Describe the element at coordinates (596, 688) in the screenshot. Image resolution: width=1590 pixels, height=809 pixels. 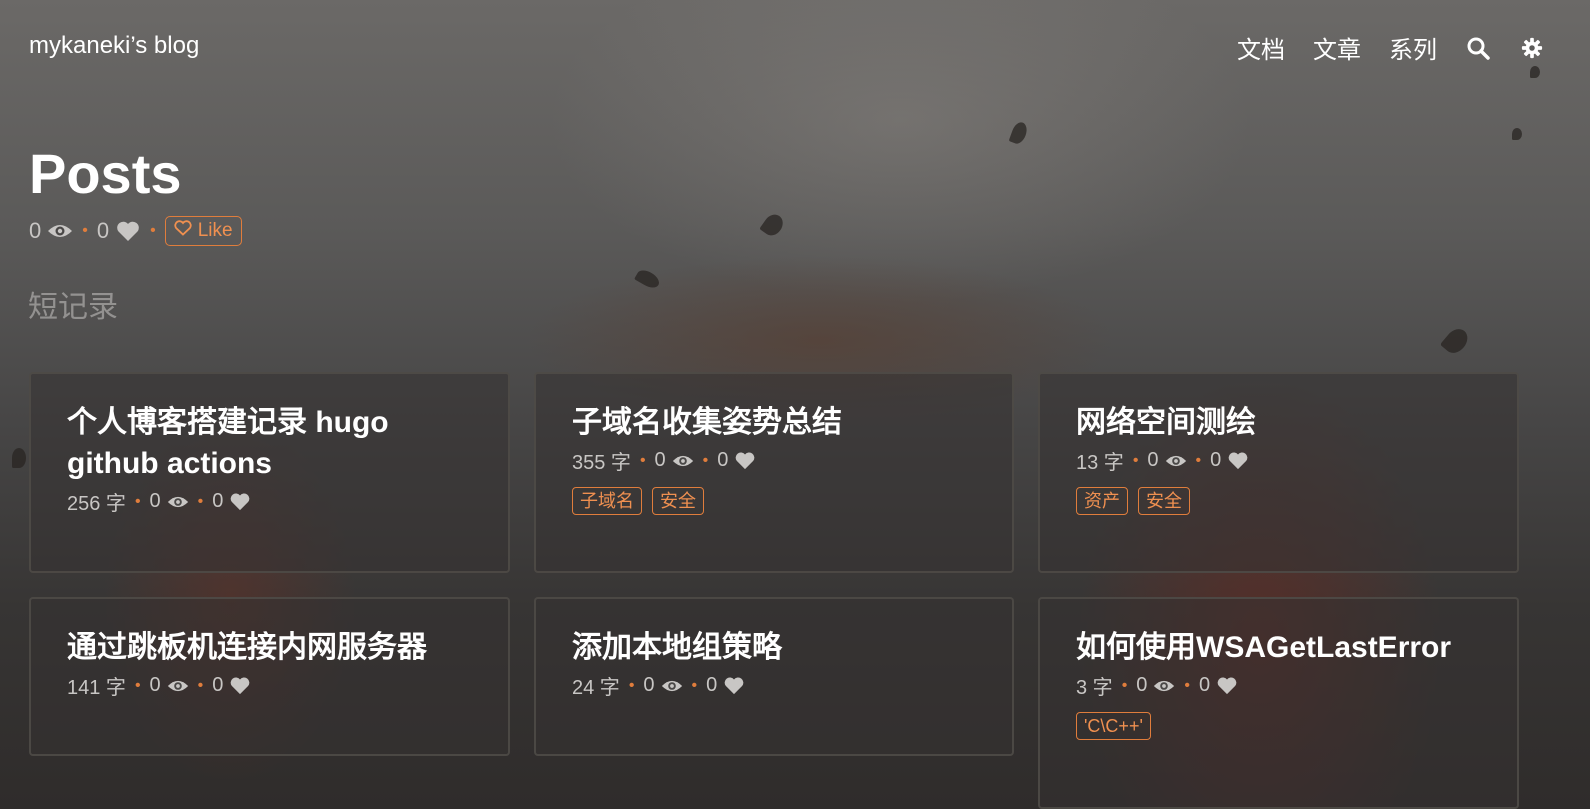
I see `word-count: 24 字` at that location.